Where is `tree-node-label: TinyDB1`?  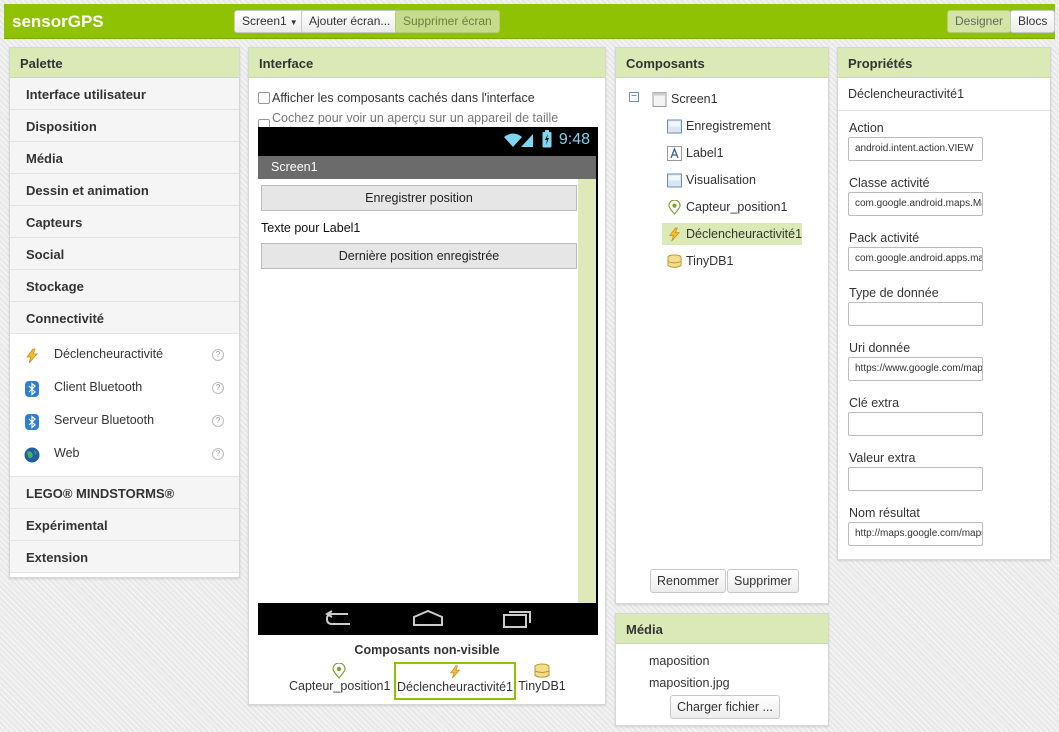 tree-node-label: TinyDB1 is located at coordinates (710, 261).